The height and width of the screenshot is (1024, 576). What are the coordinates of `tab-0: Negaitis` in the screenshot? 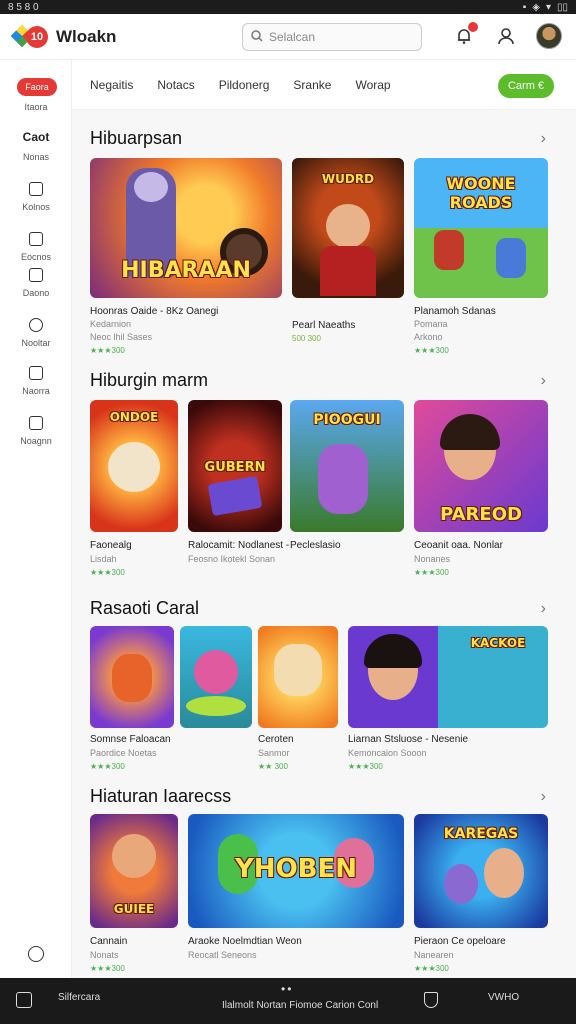 It's located at (111, 85).